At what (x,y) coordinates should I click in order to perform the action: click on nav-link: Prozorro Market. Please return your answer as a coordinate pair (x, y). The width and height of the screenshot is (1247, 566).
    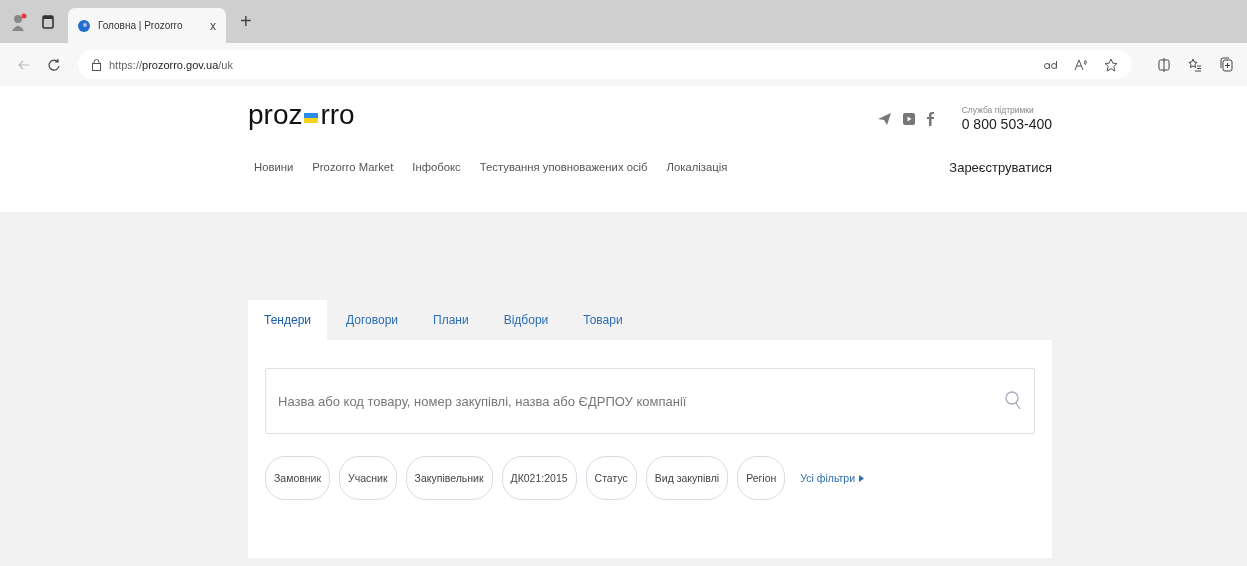
    Looking at the image, I should click on (353, 167).